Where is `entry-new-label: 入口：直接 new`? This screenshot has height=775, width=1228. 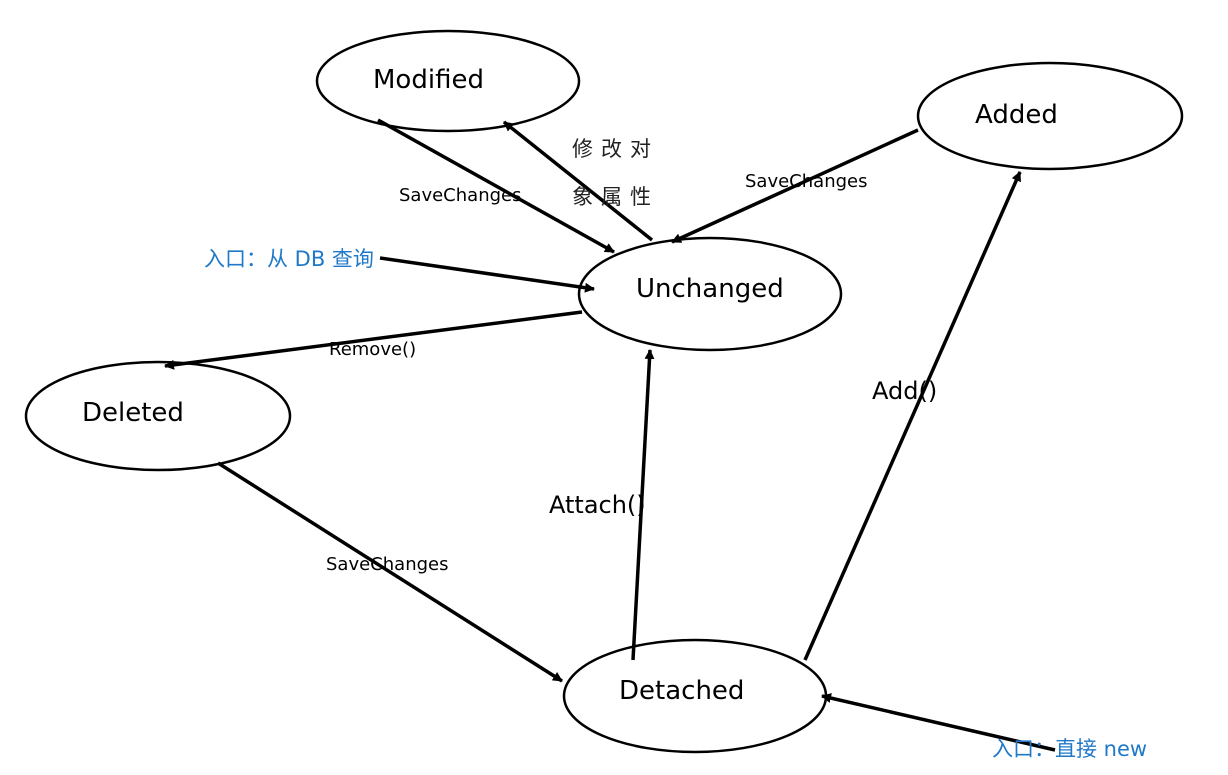
entry-new-label: 入口：直接 new is located at coordinates (1070, 749).